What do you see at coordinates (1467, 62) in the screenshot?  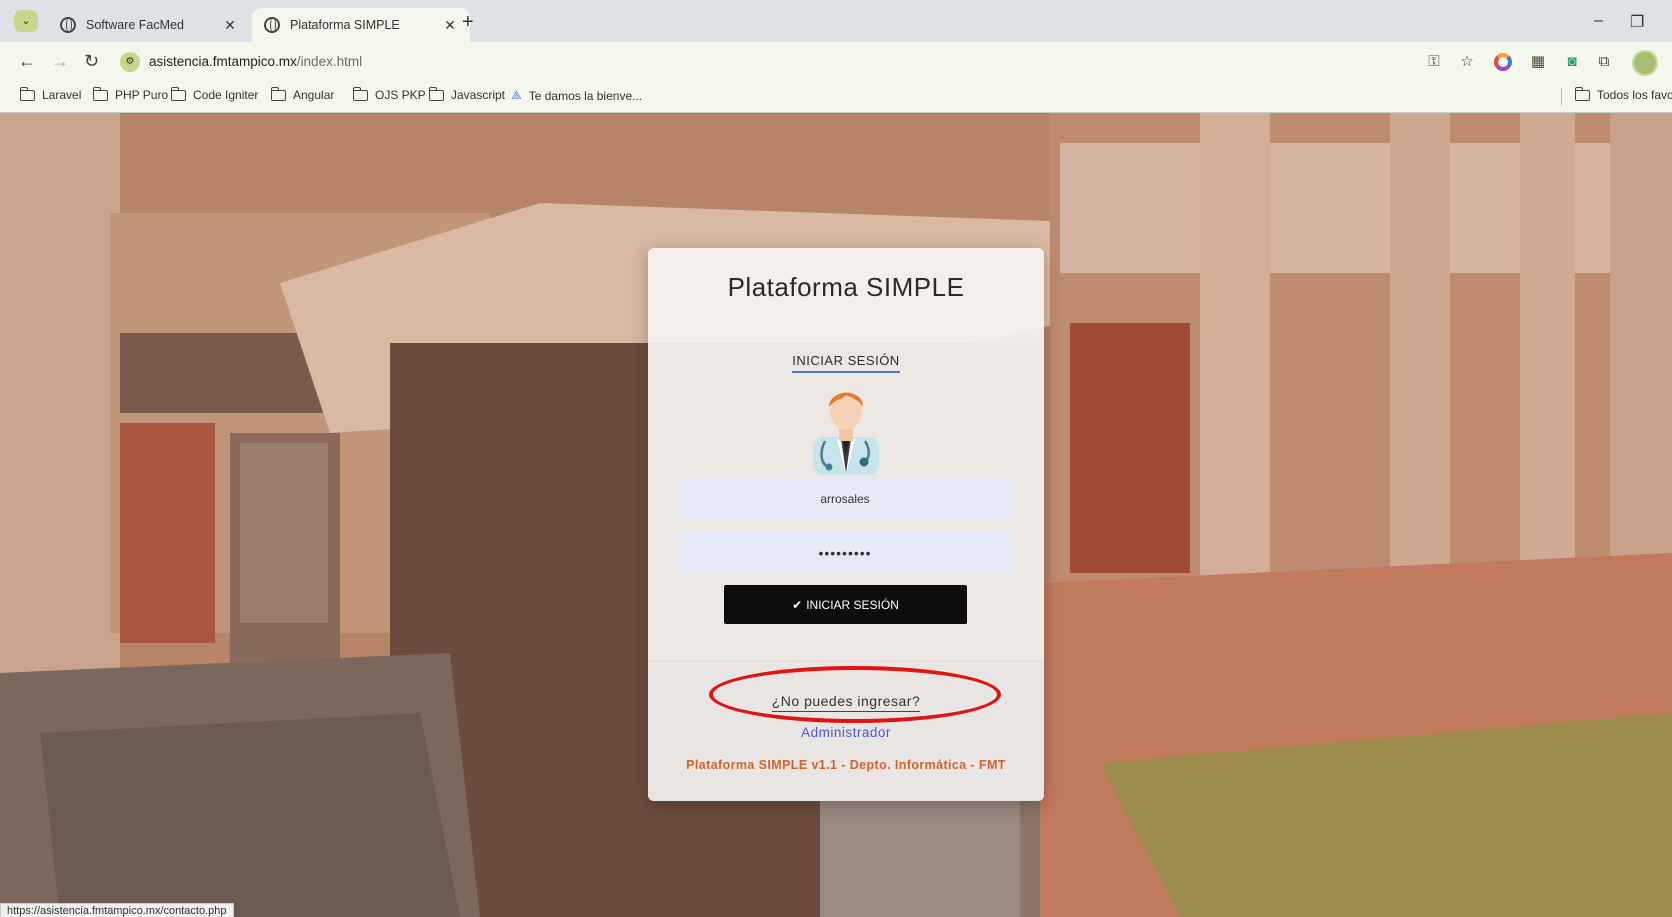 I see `bookmark-star-icon: ☆` at bounding box center [1467, 62].